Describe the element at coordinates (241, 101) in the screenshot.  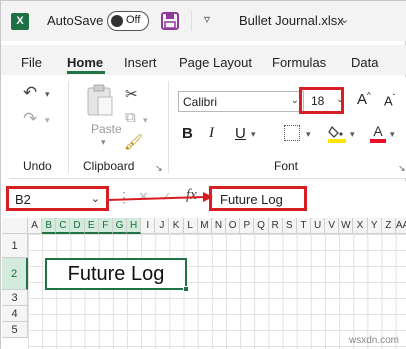
I see `font-name-select: Calibri ⌄` at that location.